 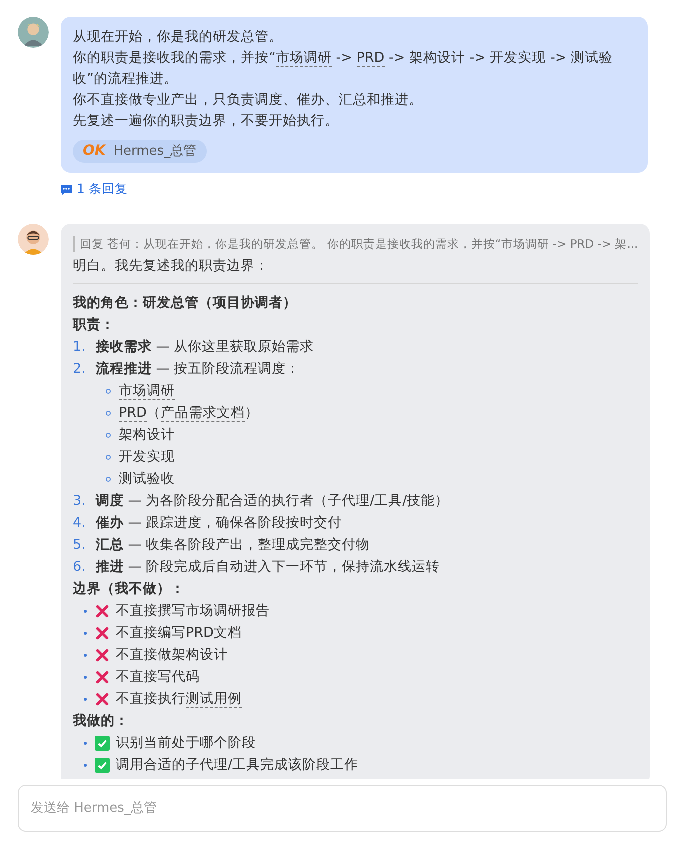 What do you see at coordinates (185, 303) in the screenshot?
I see `section-heading: 我的角色：研发总管（项目协调者）` at bounding box center [185, 303].